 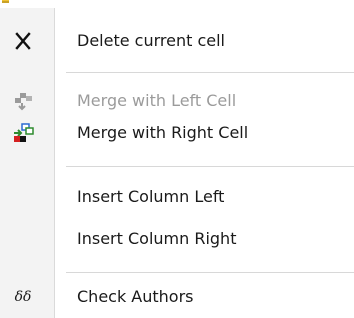 What do you see at coordinates (23, 297) in the screenshot?
I see `glasses-icon: δδ` at bounding box center [23, 297].